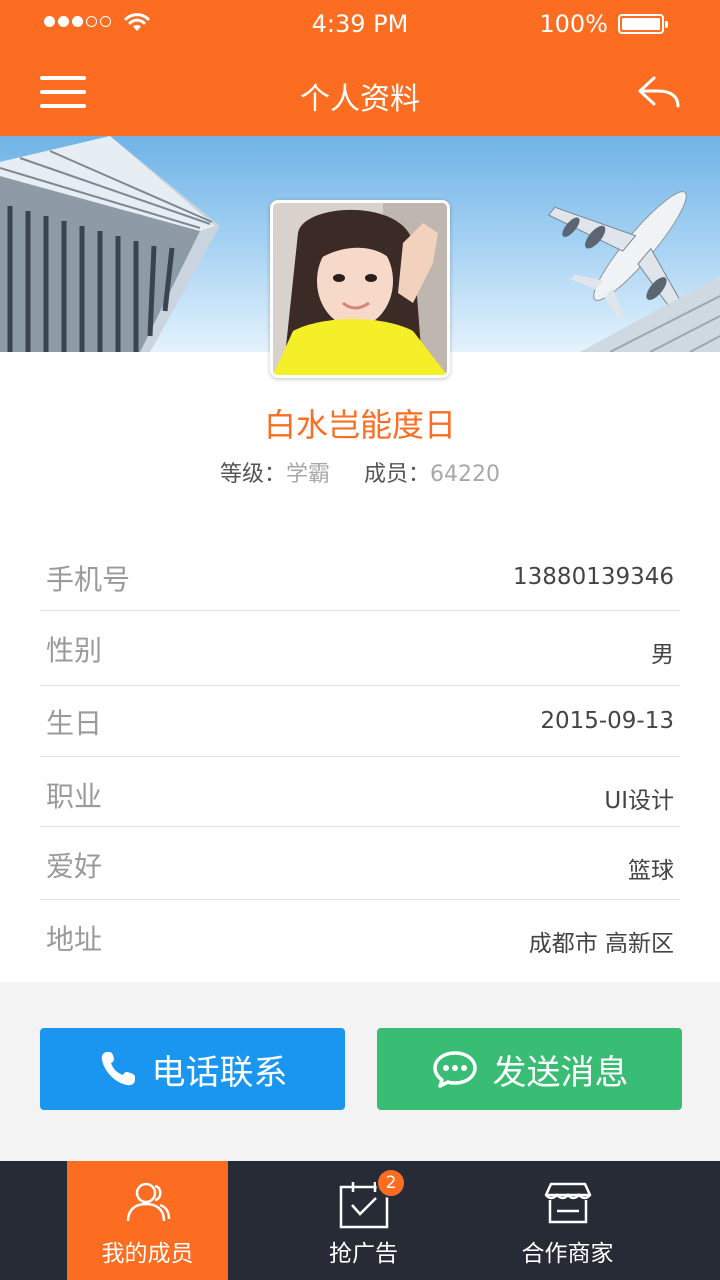  Describe the element at coordinates (360, 575) in the screenshot. I see `info-row-phone: 手机号 13880139346` at that location.